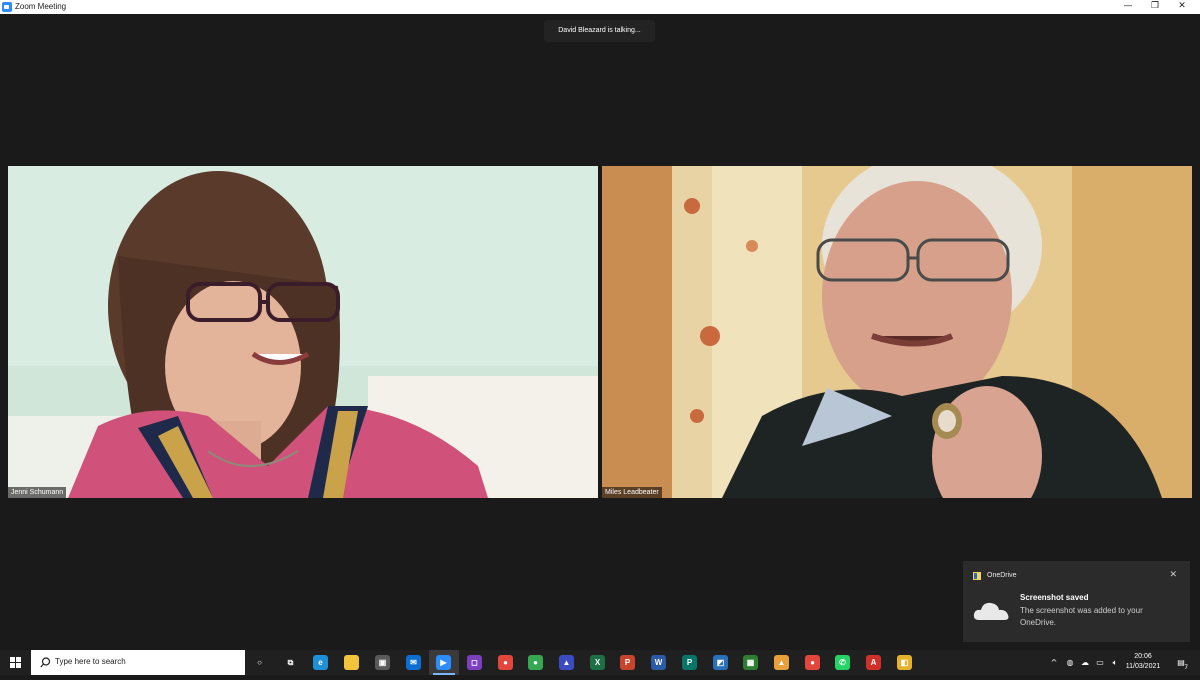 This screenshot has height=680, width=1200. I want to click on taskbar-app-button: A, so click(874, 662).